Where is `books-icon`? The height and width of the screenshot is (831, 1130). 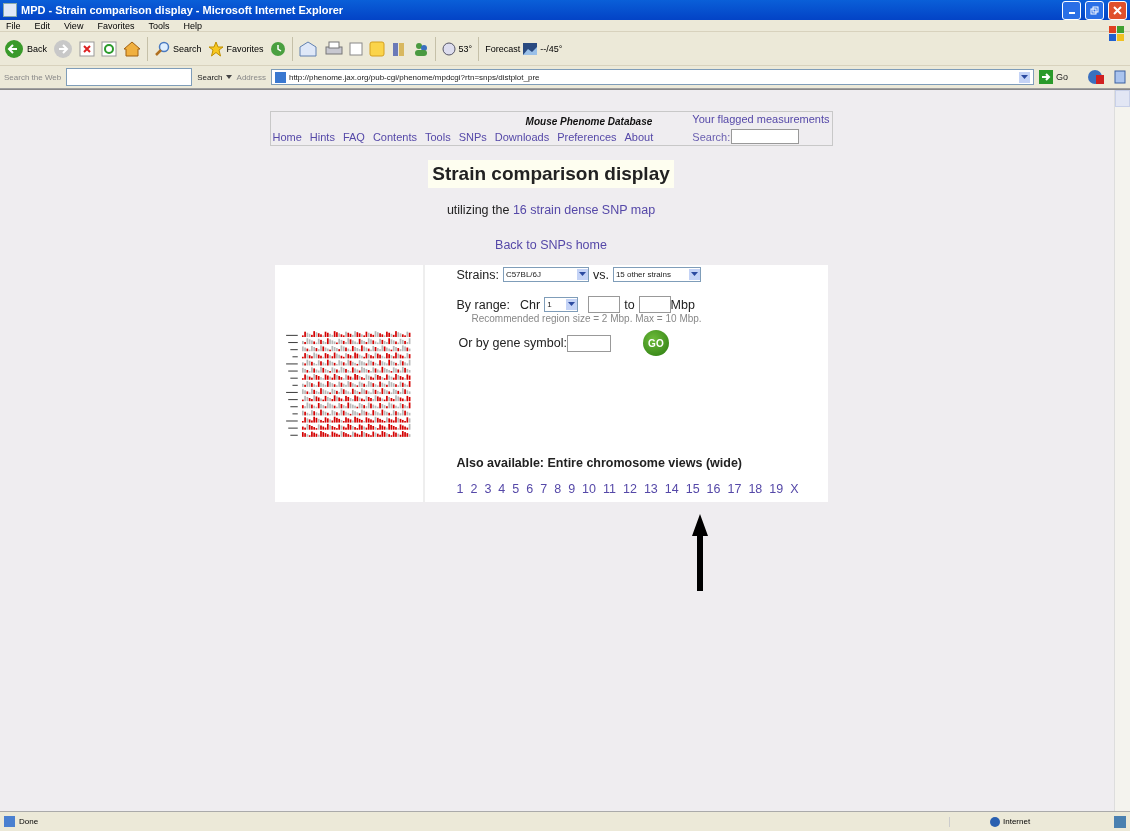 books-icon is located at coordinates (398, 48).